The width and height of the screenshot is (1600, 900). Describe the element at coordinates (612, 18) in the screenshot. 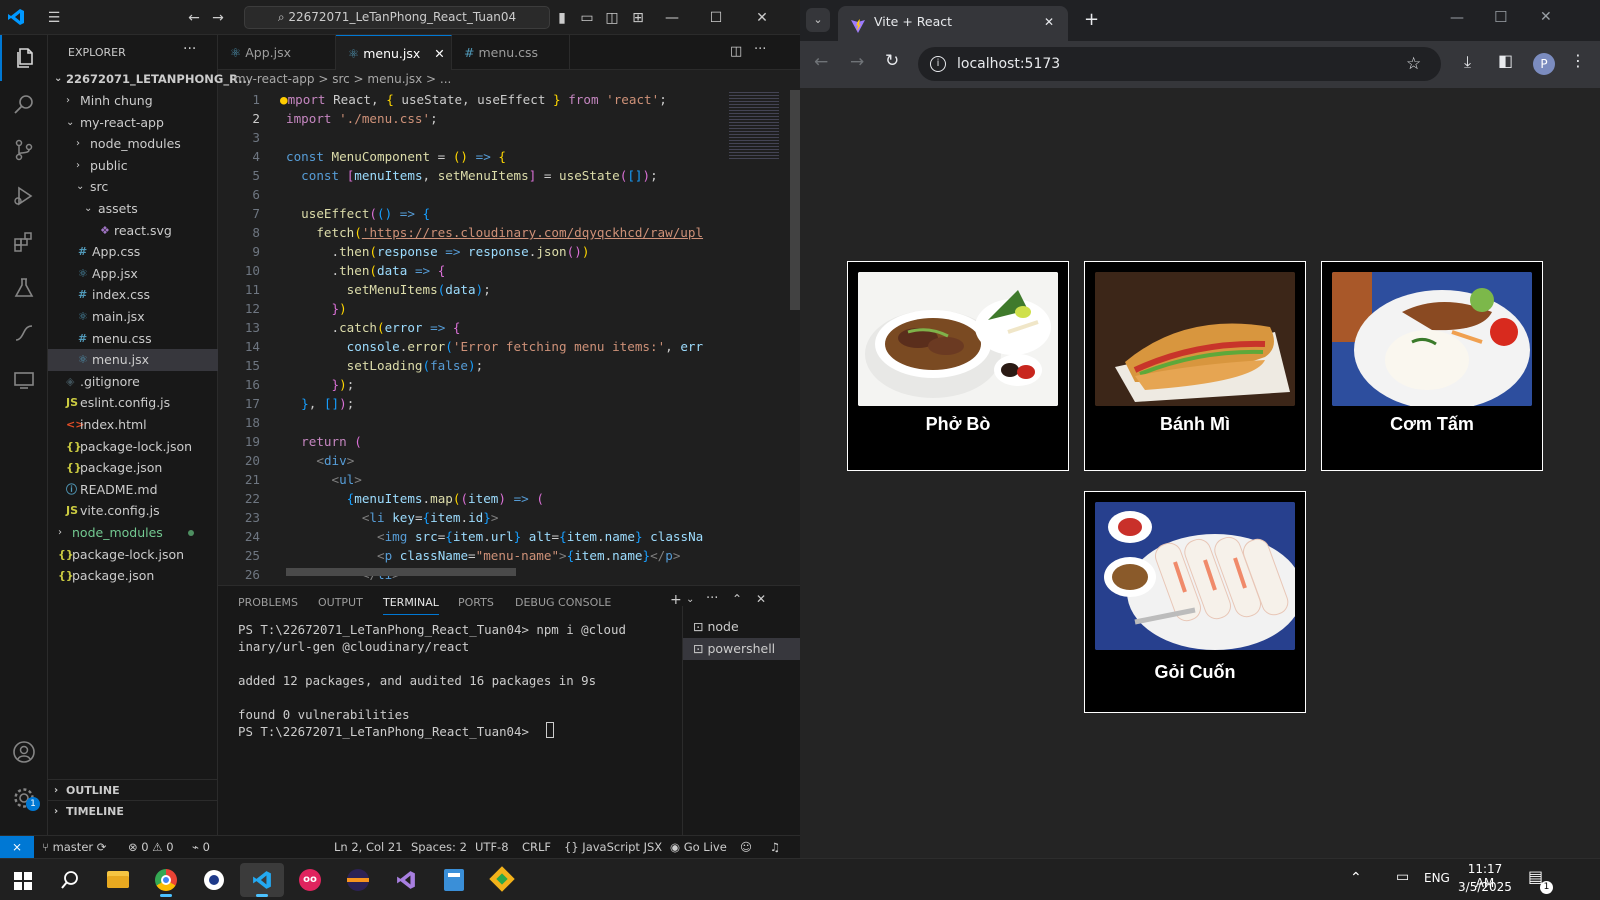

I see `toggle-secondary-sidebar-icon: ◫` at that location.